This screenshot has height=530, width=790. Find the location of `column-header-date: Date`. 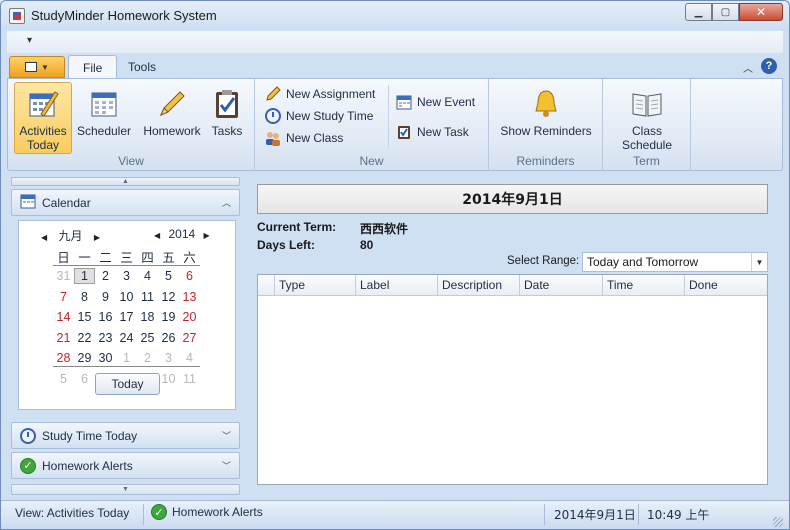

column-header-date: Date is located at coordinates (560, 285).